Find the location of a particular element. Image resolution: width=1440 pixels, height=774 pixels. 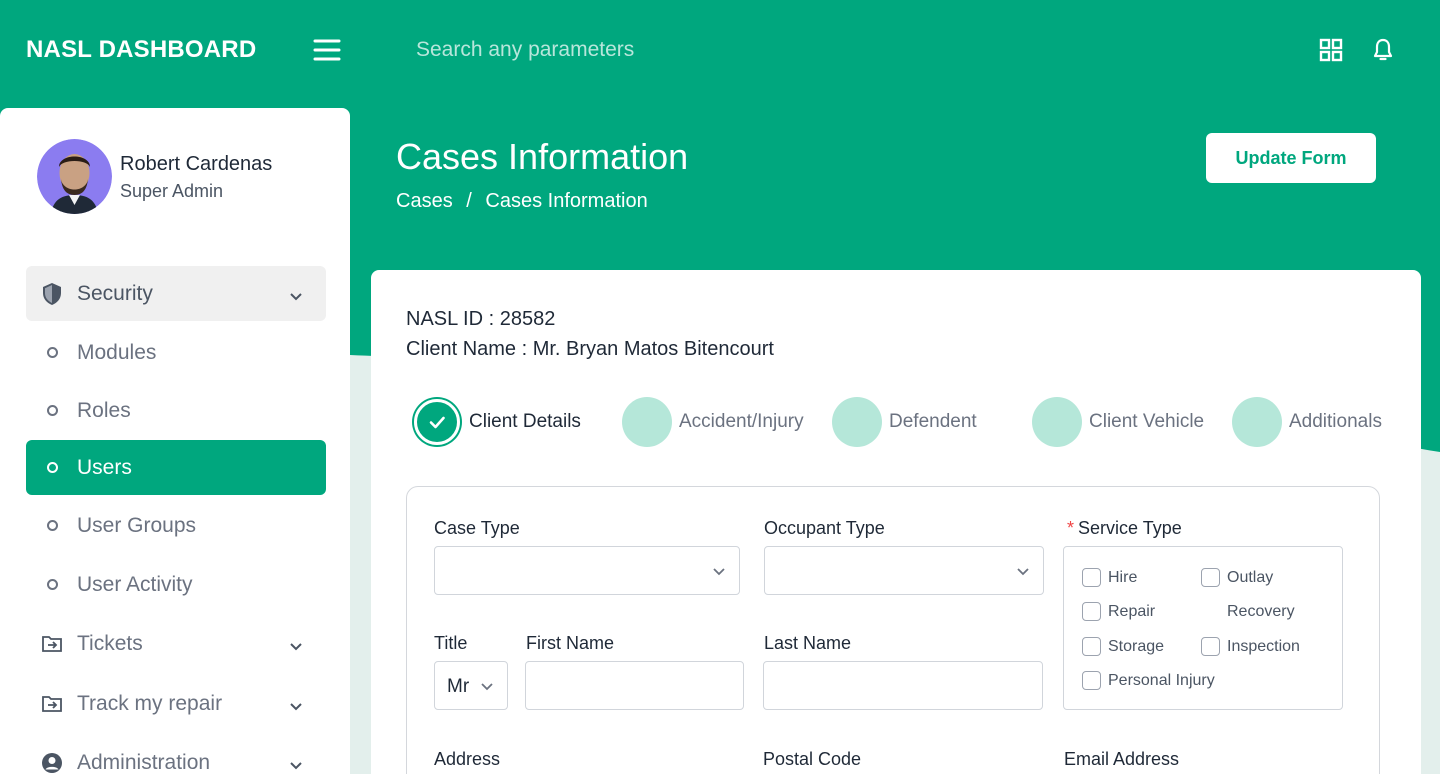

user-circle-icon is located at coordinates (52, 762).